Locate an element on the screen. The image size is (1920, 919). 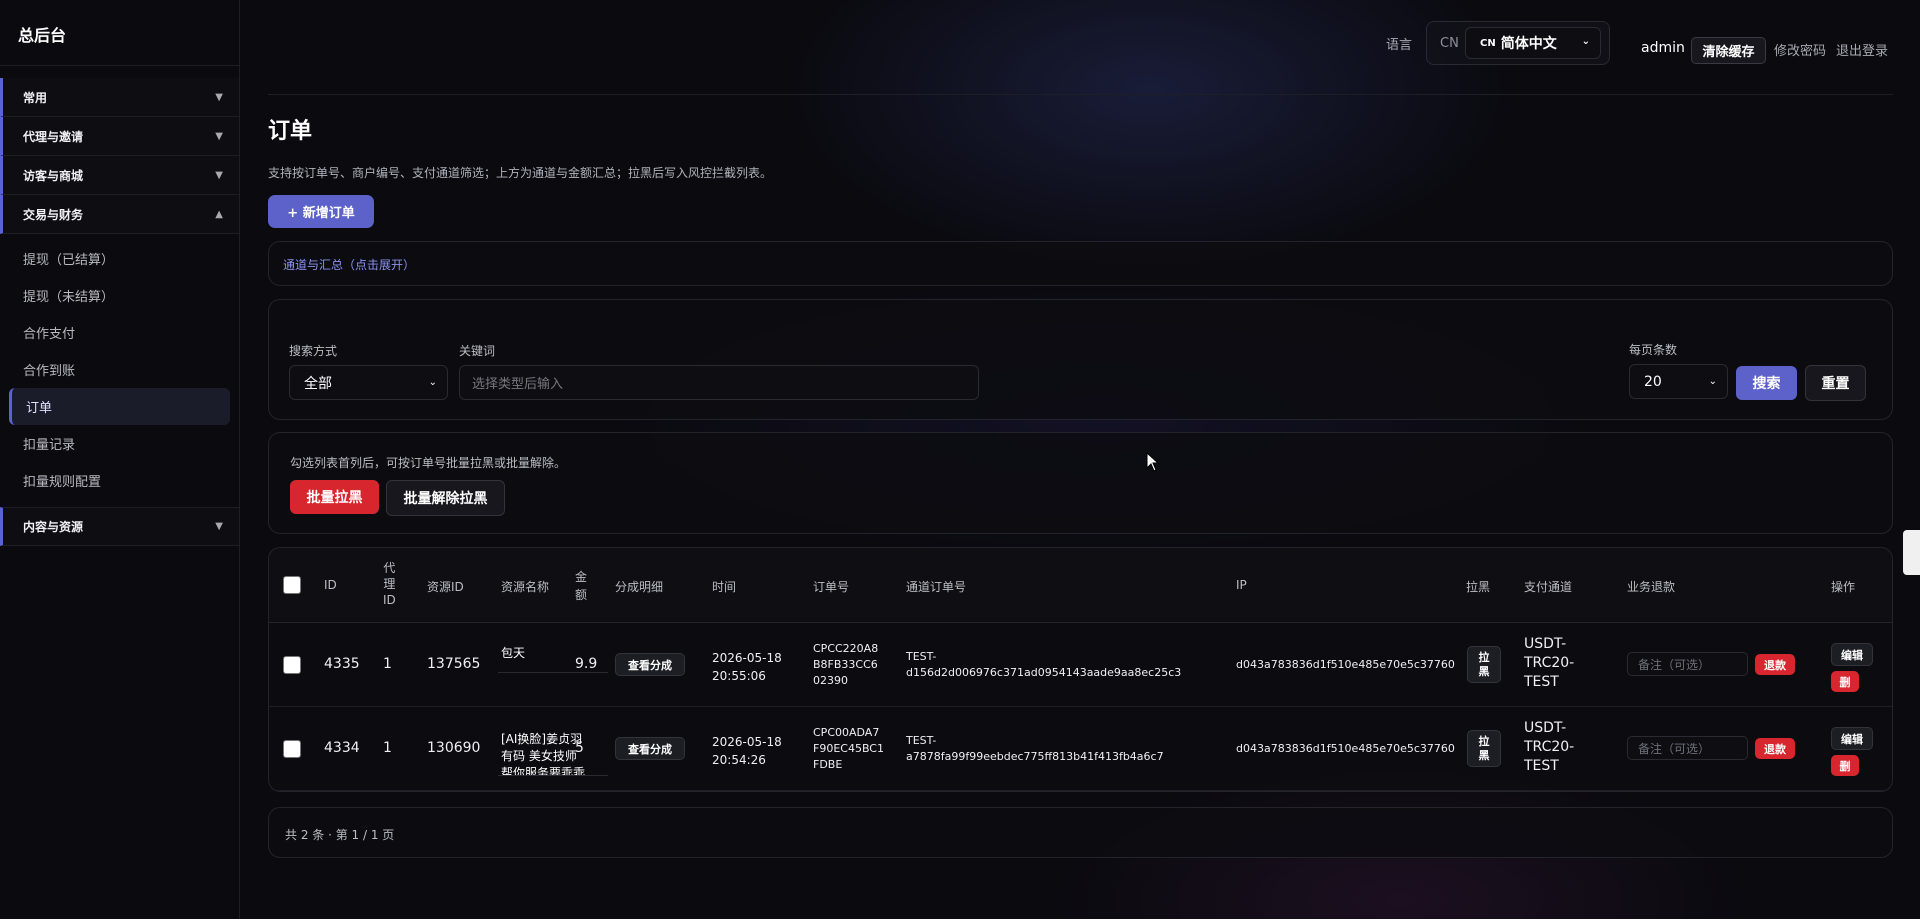
summary-panel: 通道与汇总（点击展开） is located at coordinates (1080, 263).